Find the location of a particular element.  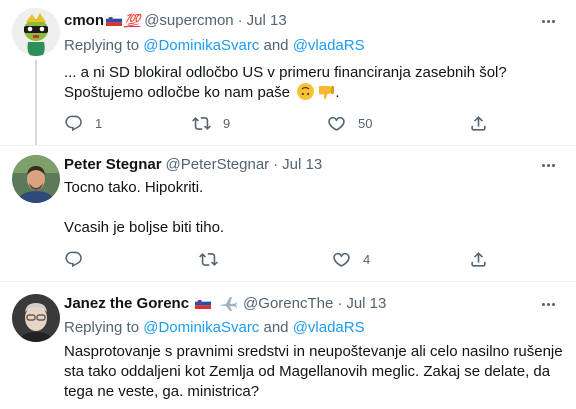

username-handle: @PeterStegnar is located at coordinates (218, 165).